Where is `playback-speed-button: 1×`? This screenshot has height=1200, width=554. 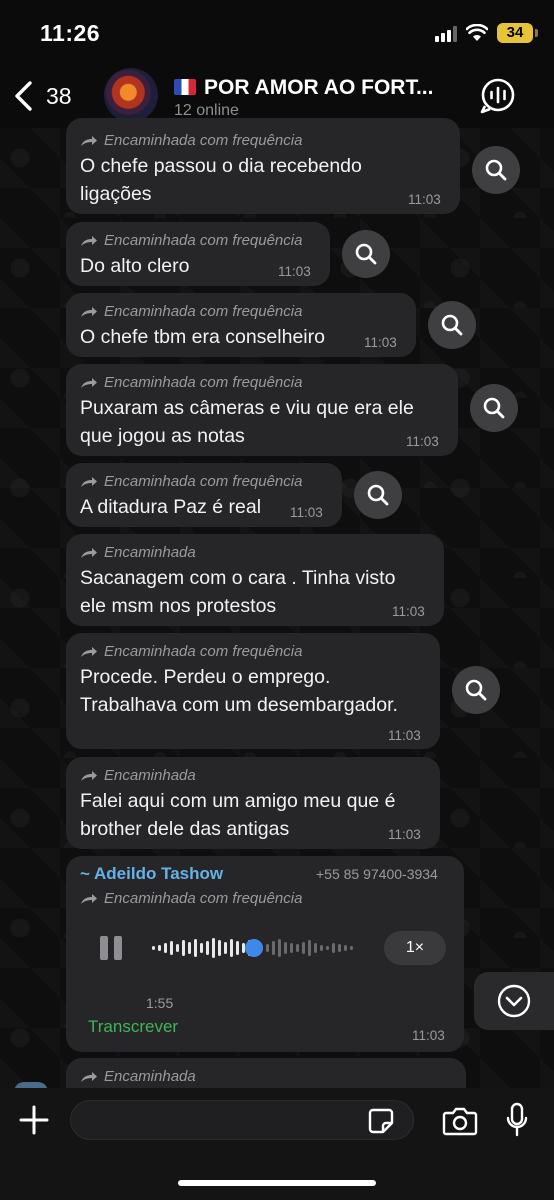 playback-speed-button: 1× is located at coordinates (415, 948).